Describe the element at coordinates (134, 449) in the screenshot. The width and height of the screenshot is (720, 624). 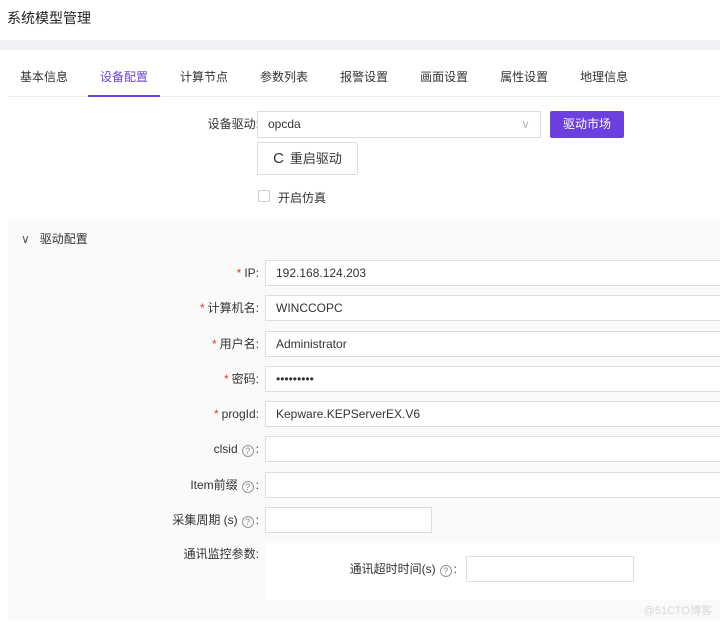
I see `field-label: clsid?:` at that location.